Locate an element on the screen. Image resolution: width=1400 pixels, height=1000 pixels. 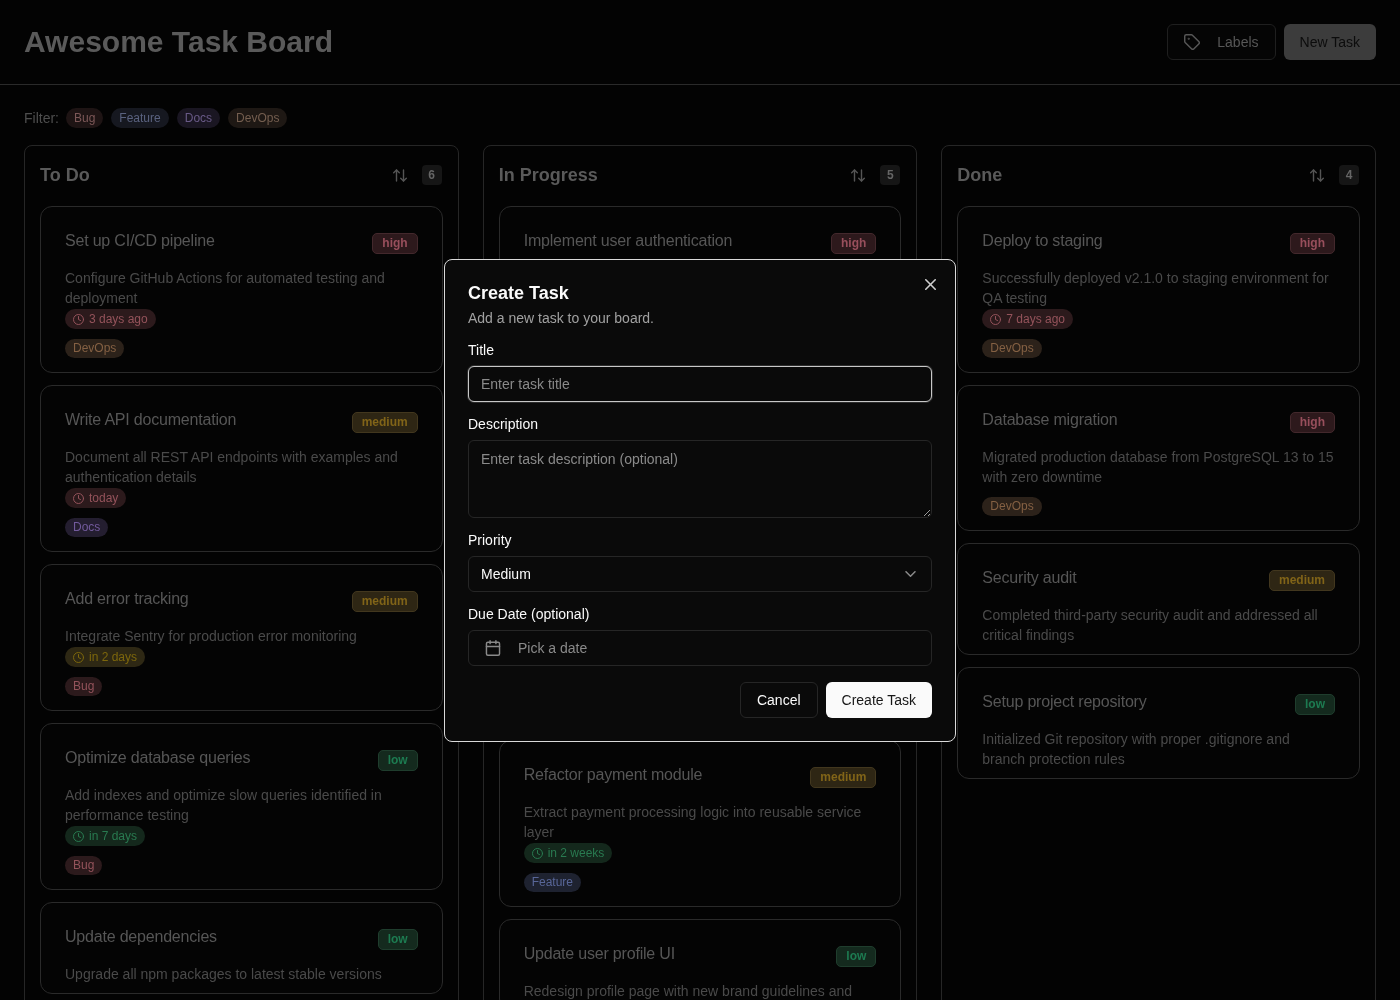
chevron-down-icon is located at coordinates (910, 573).